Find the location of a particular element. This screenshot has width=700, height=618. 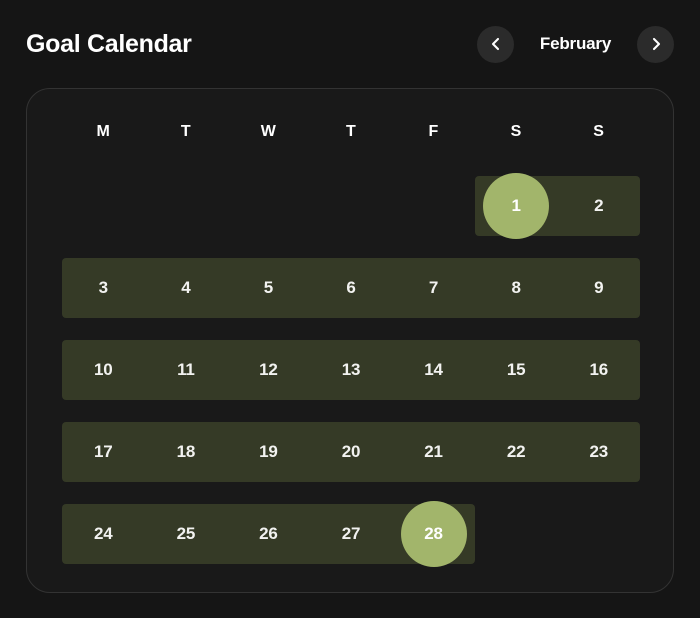

calendar-day-number: 10 is located at coordinates (103, 369).